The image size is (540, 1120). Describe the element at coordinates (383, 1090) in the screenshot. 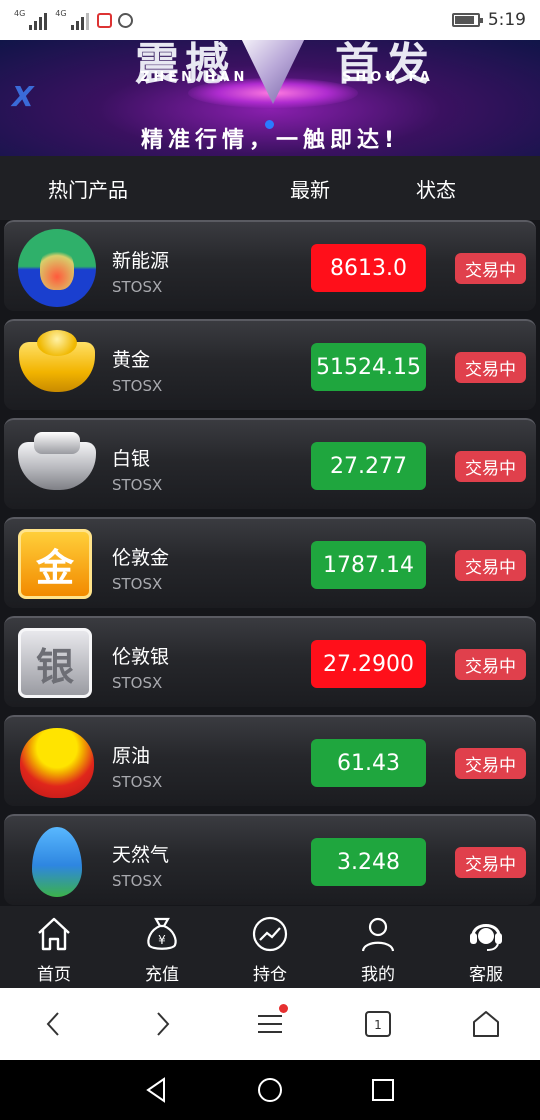

I see `system-recents-icon` at that location.